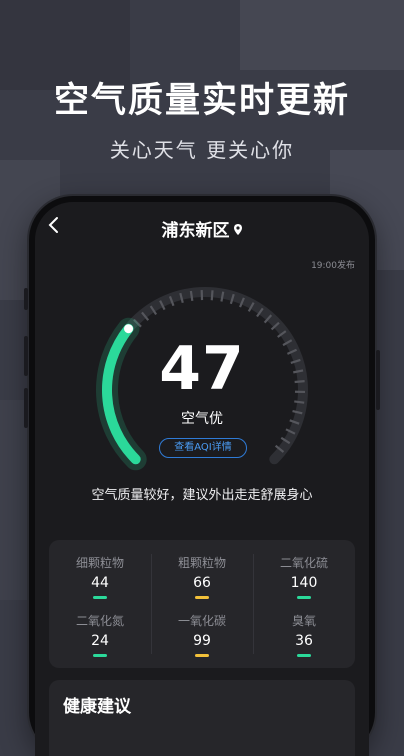 The width and height of the screenshot is (404, 756). Describe the element at coordinates (202, 641) in the screenshot. I see `pollutant-value: 99` at that location.